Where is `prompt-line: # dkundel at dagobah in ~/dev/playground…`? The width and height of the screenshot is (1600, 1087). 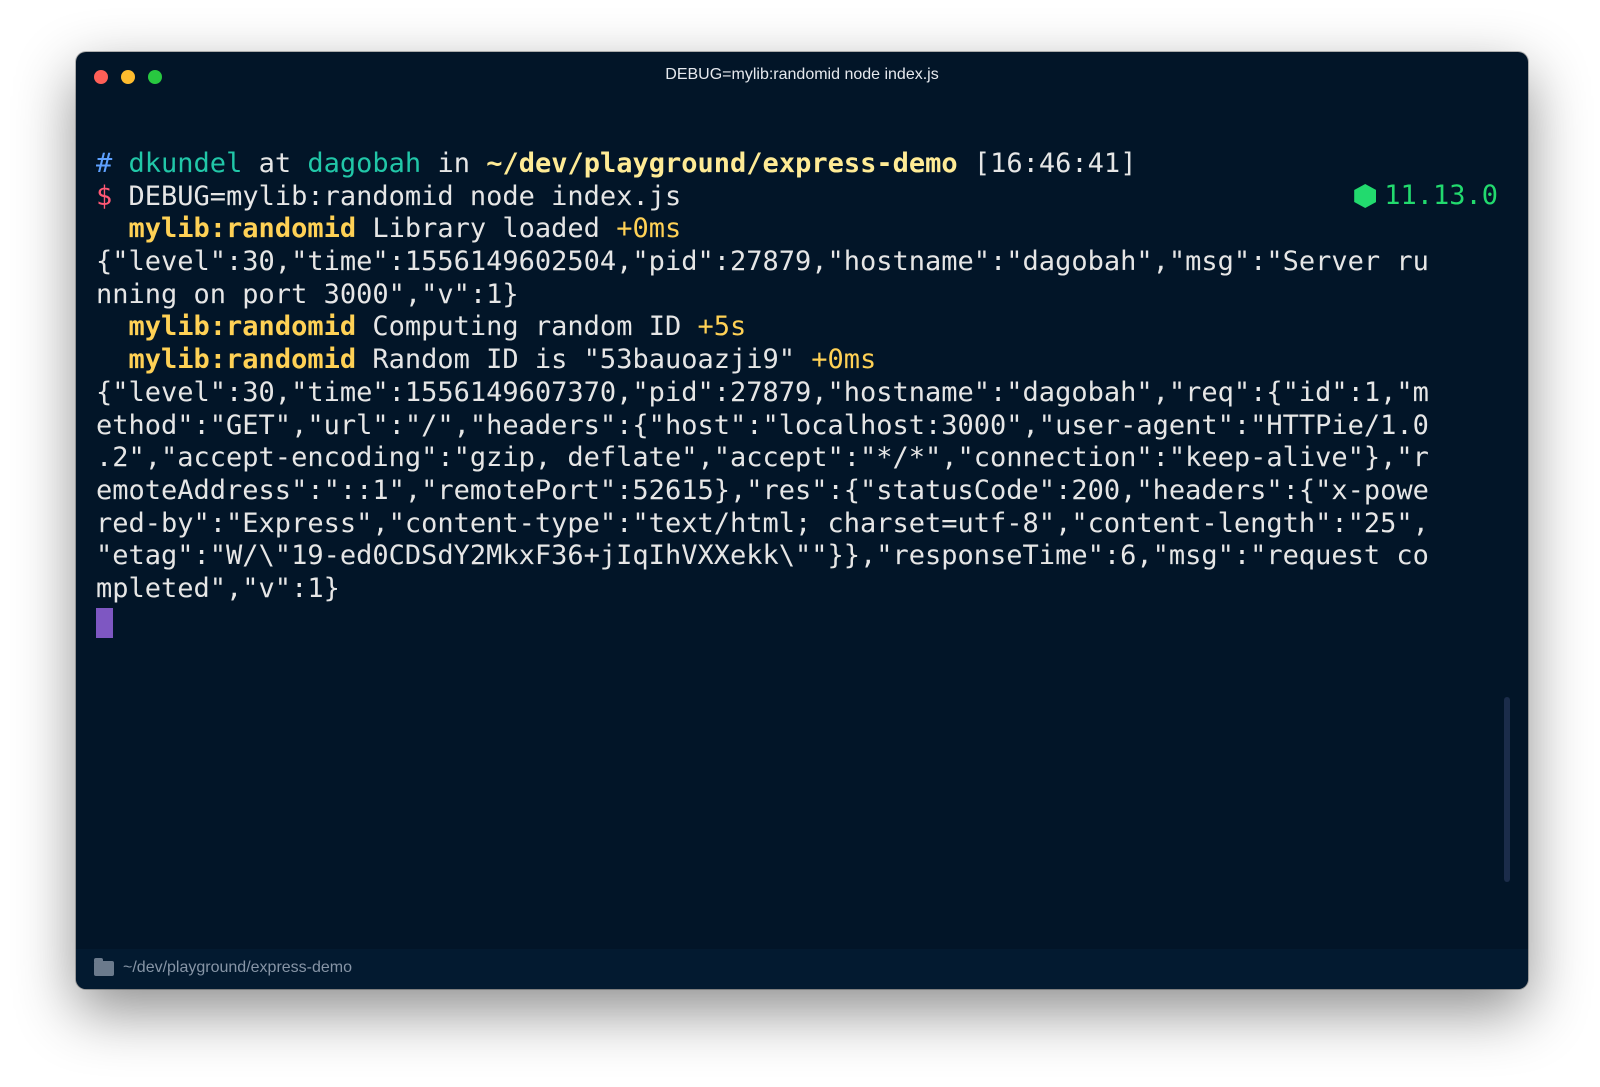
prompt-line: # dkundel at dagobah in ~/dev/playground… is located at coordinates (796, 164).